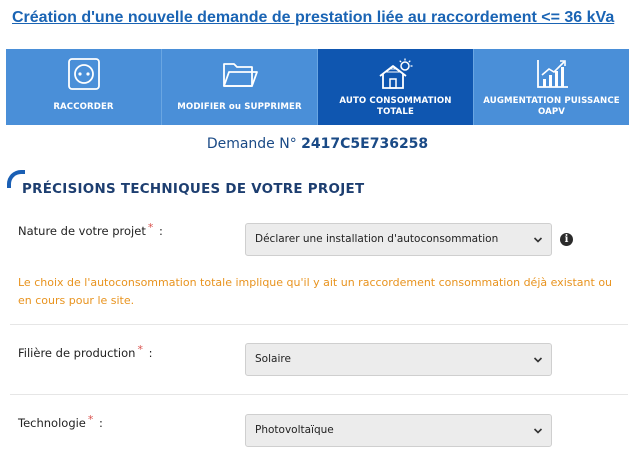 The image size is (635, 461). What do you see at coordinates (365, 144) in the screenshot?
I see `demande-id: 2417C5E736258` at bounding box center [365, 144].